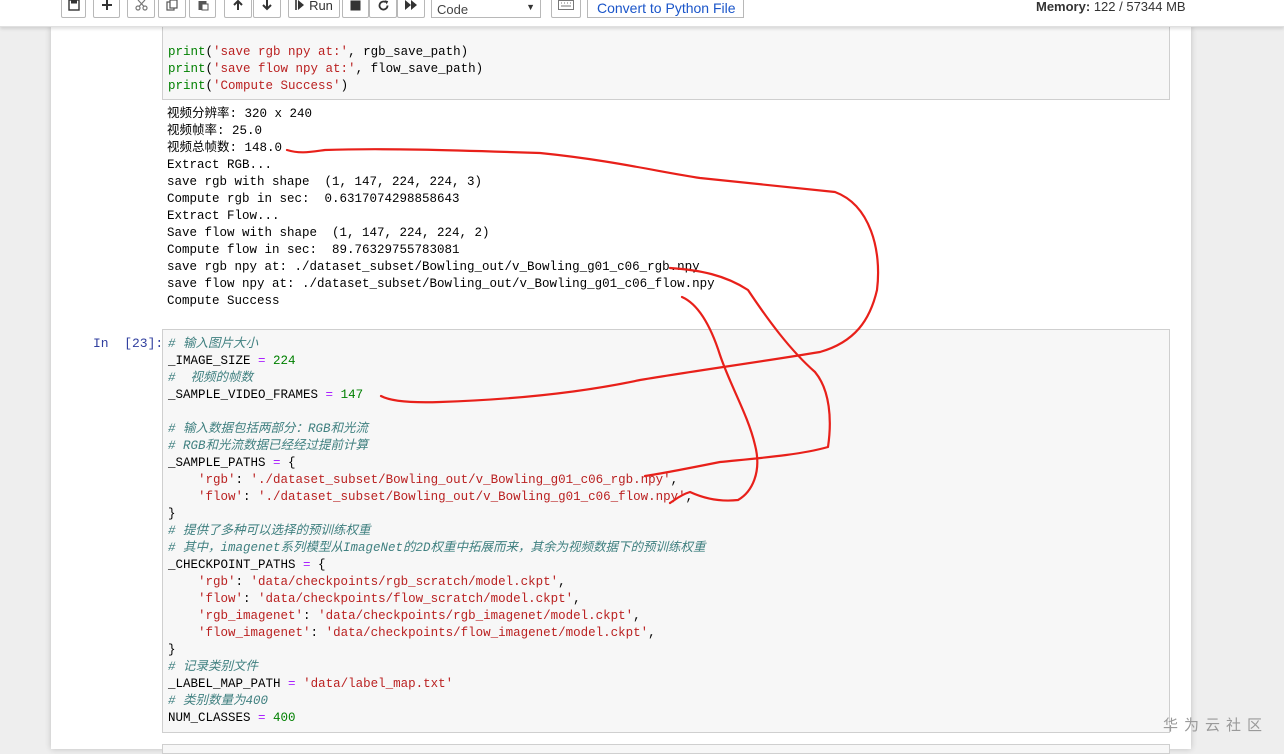 Image resolution: width=1284 pixels, height=754 pixels. I want to click on step-forward-icon, so click(300, 5).